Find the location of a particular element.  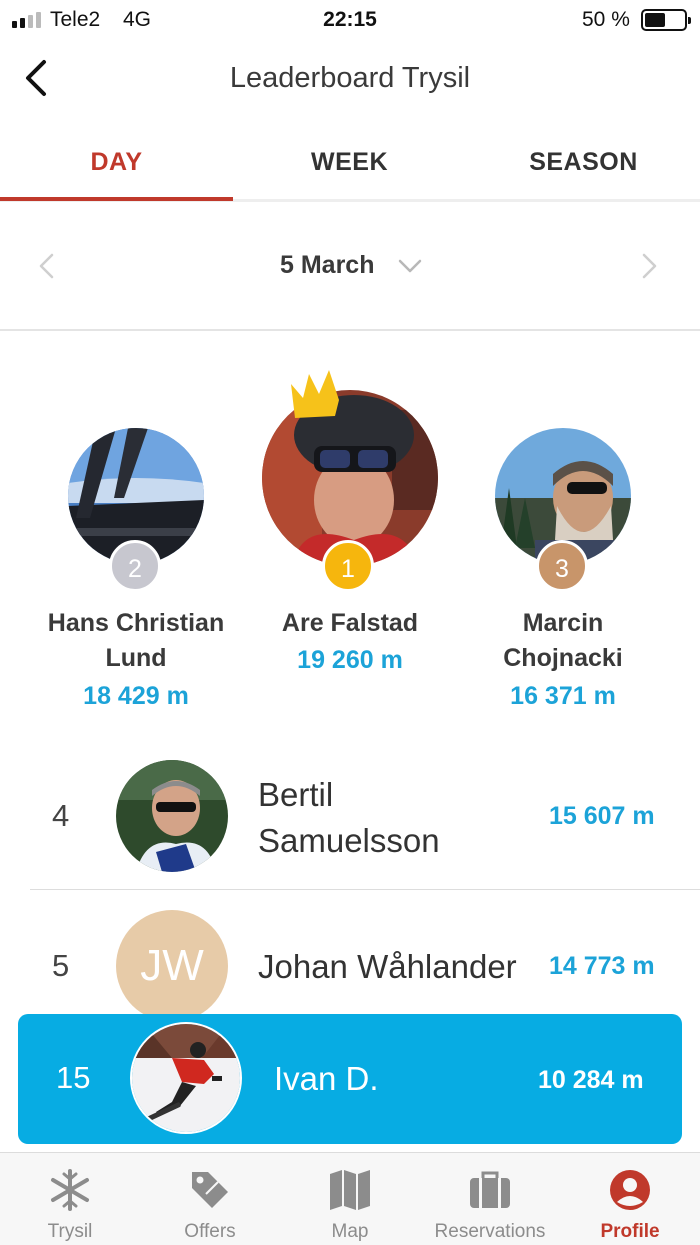

leaderboard-row: 4 Bertil Samuelsson 15 607 m is located at coordinates (350, 815).